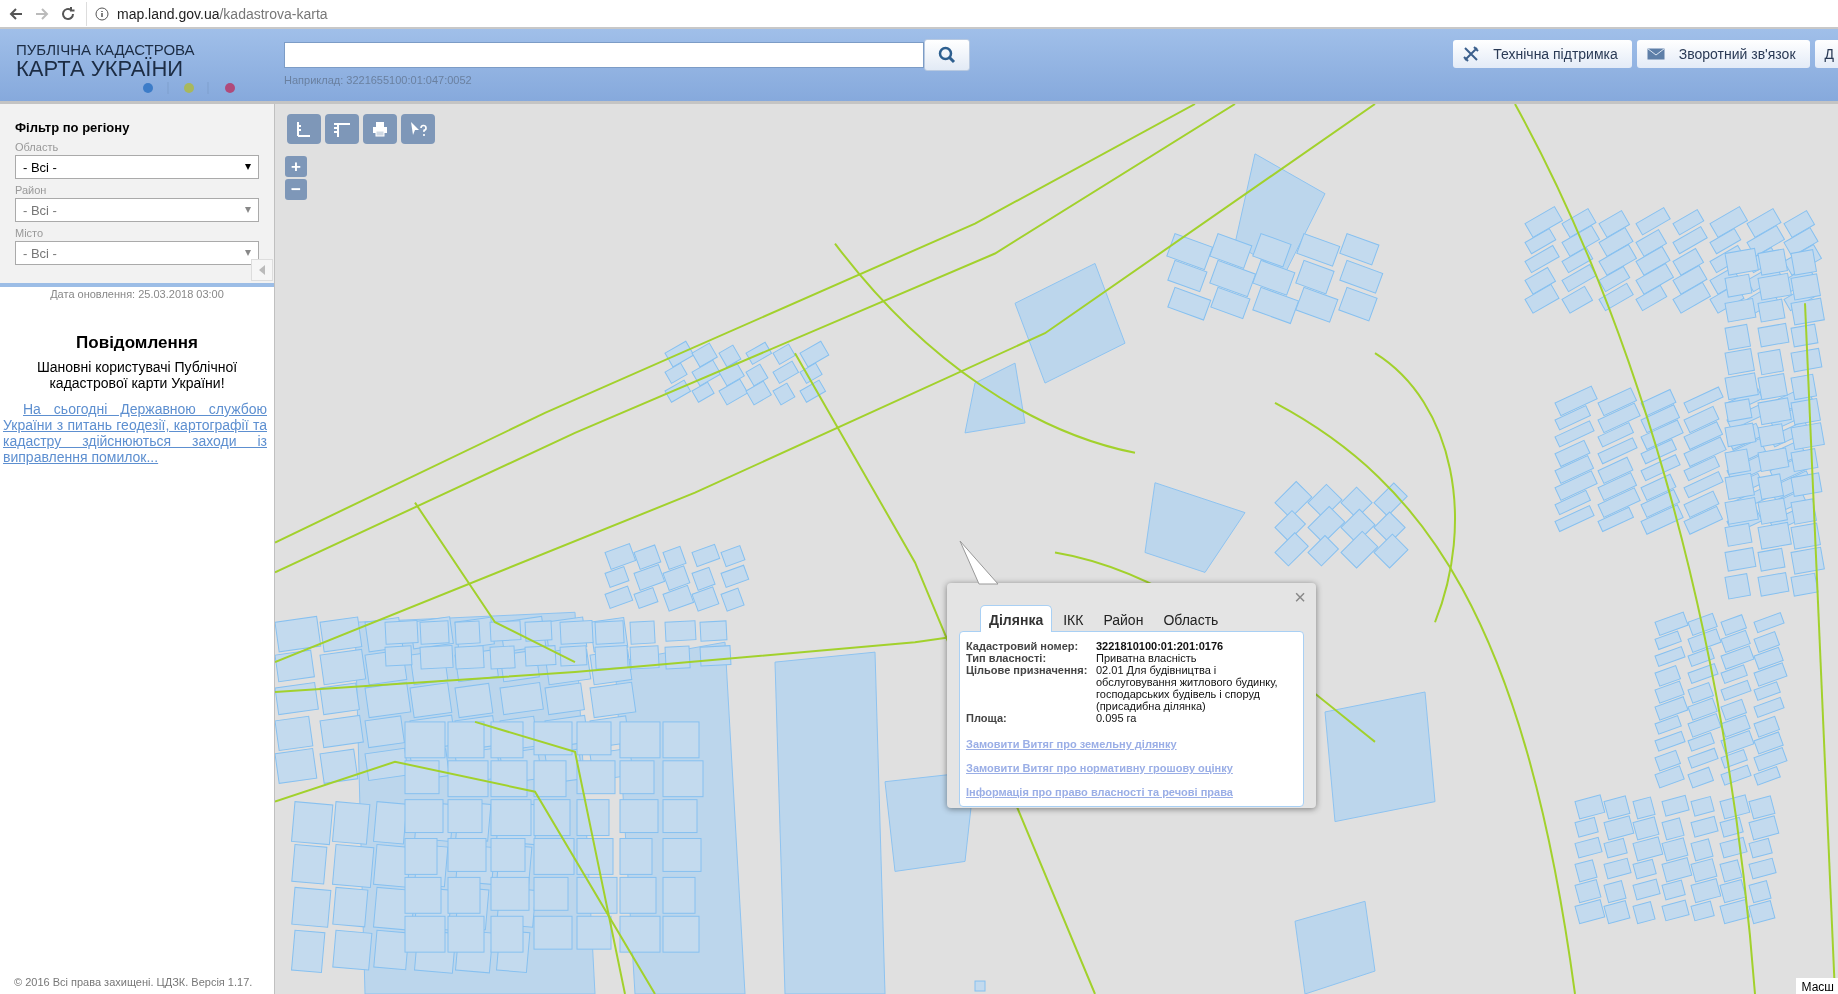  Describe the element at coordinates (42, 13) in the screenshot. I see `forward-icon` at that location.